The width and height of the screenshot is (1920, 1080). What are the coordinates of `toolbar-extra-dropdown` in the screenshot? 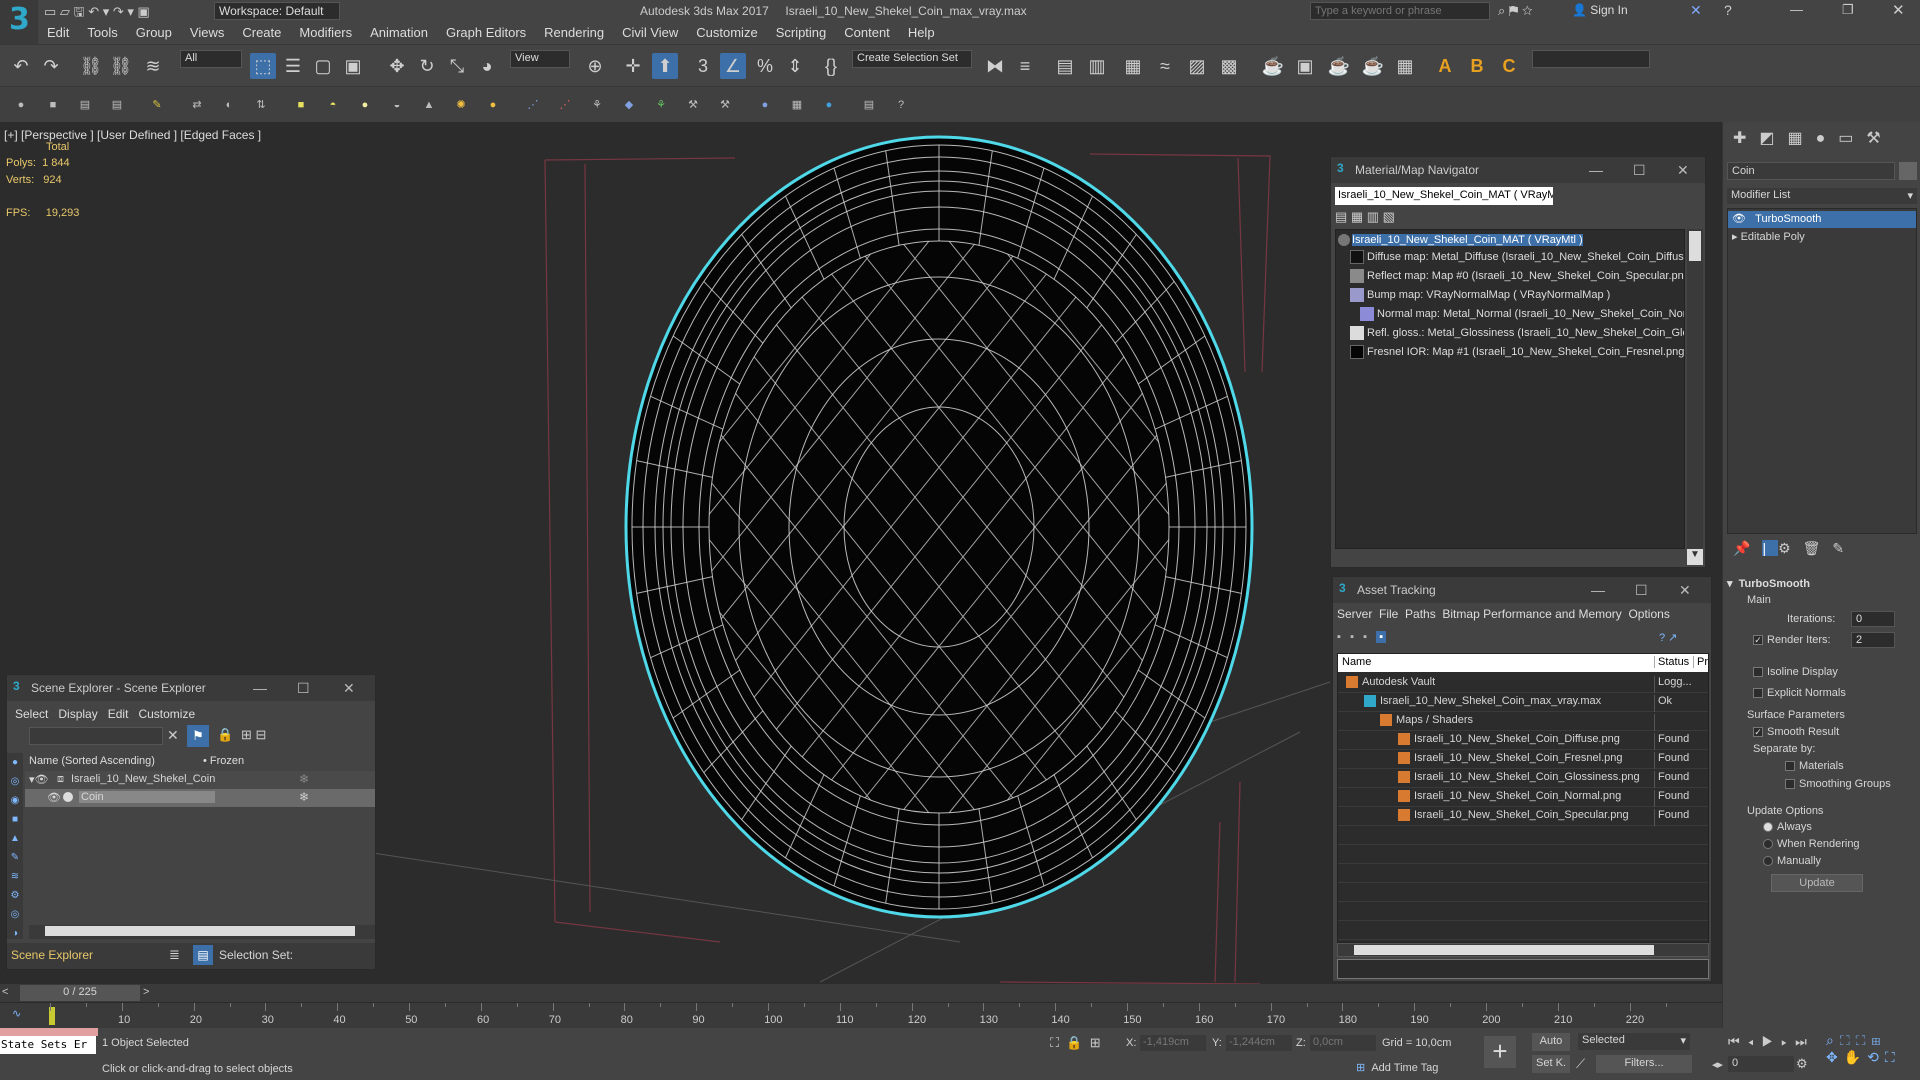 It's located at (1591, 59).